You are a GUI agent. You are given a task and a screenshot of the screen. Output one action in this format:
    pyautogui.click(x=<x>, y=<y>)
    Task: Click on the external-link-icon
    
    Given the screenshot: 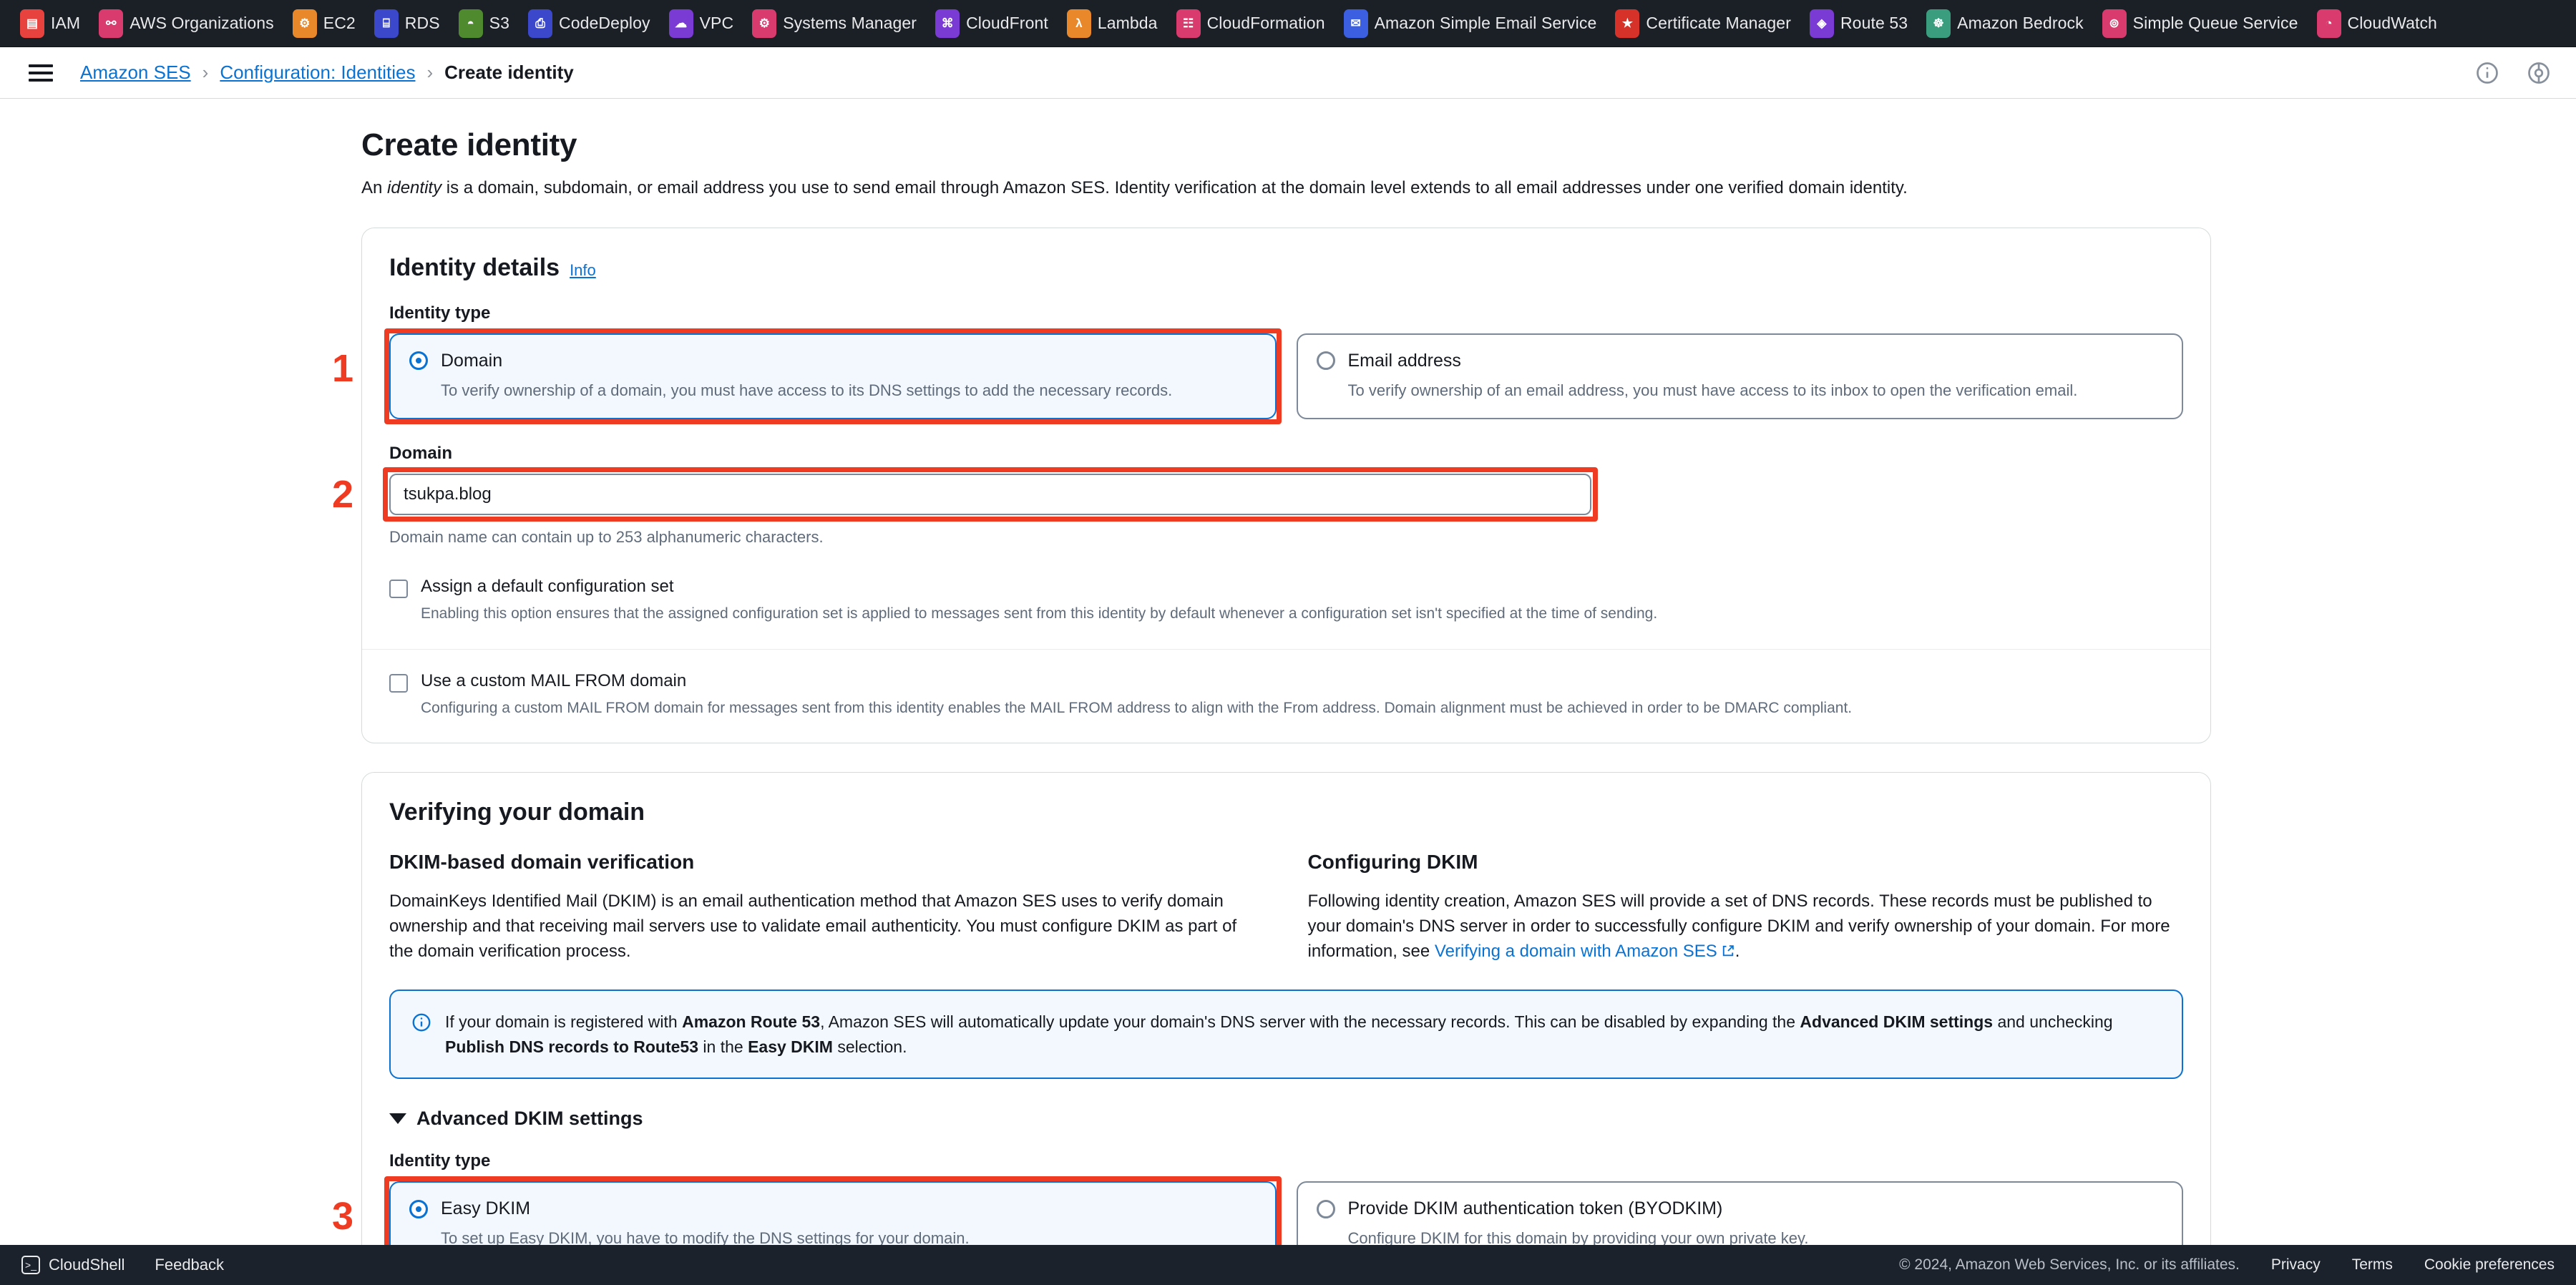 What is the action you would take?
    pyautogui.click(x=1728, y=950)
    